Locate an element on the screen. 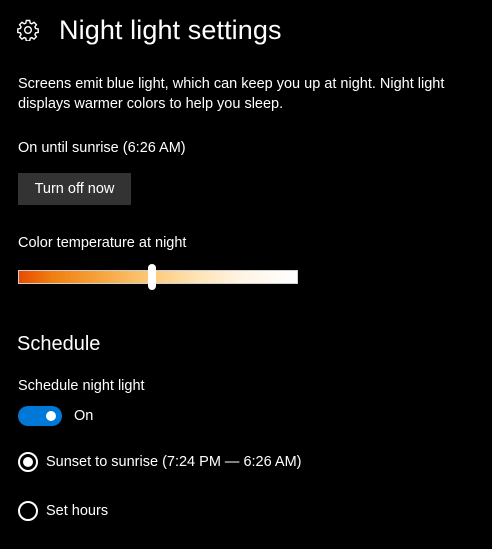 The height and width of the screenshot is (549, 492). radio-sunset-to-sunrise: Sunset to sunrise (7:24 PM — 6:26 AM) is located at coordinates (159, 462).